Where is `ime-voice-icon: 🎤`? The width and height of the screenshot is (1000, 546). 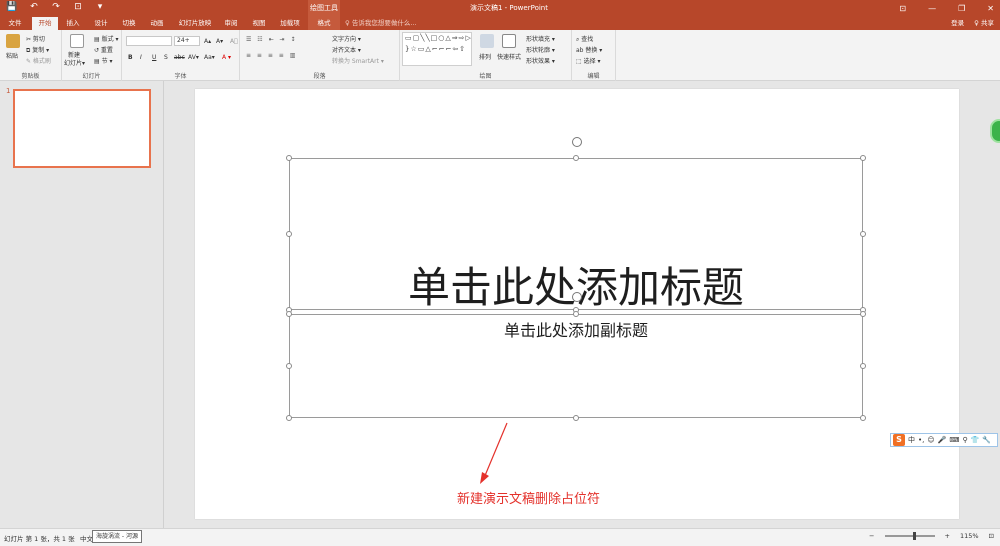 ime-voice-icon: 🎤 is located at coordinates (942, 440).